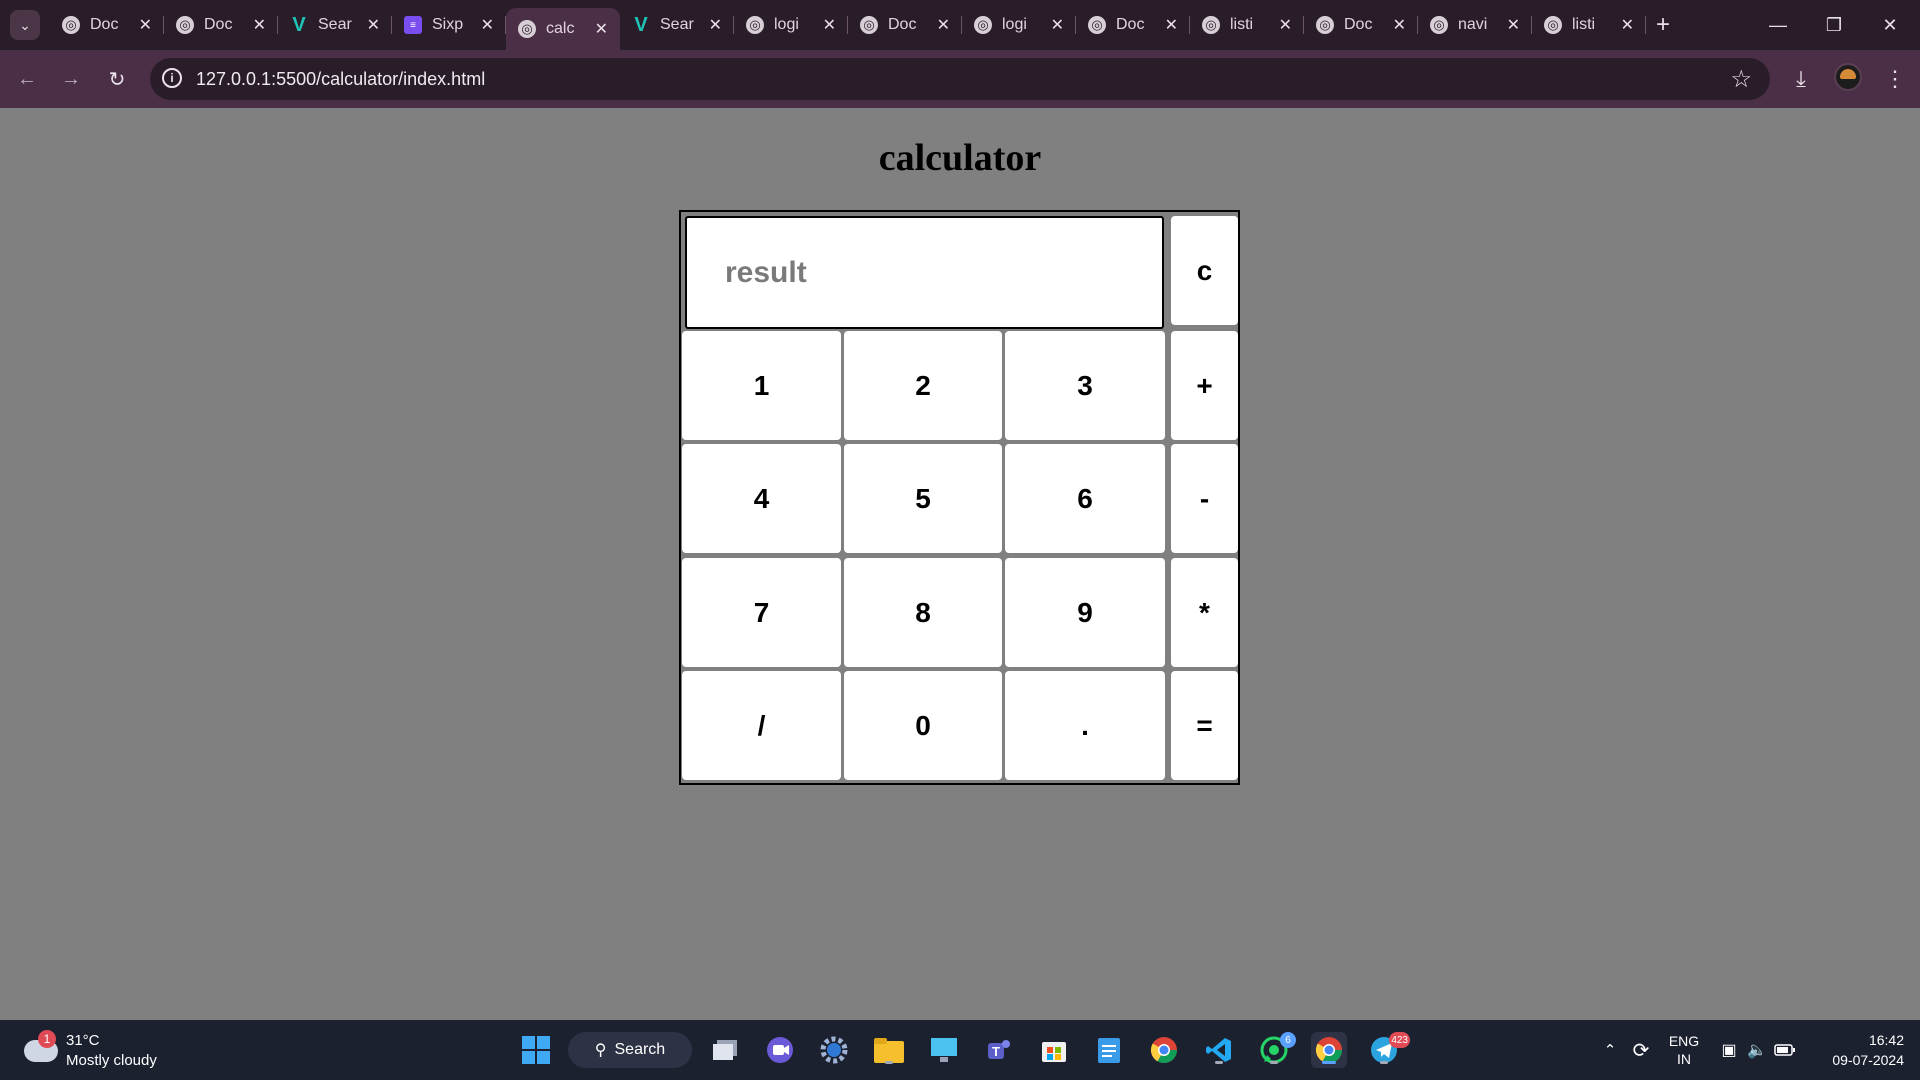 The width and height of the screenshot is (1920, 1080). Describe the element at coordinates (630, 1050) in the screenshot. I see `taskbar-search: ⚲ Search` at that location.